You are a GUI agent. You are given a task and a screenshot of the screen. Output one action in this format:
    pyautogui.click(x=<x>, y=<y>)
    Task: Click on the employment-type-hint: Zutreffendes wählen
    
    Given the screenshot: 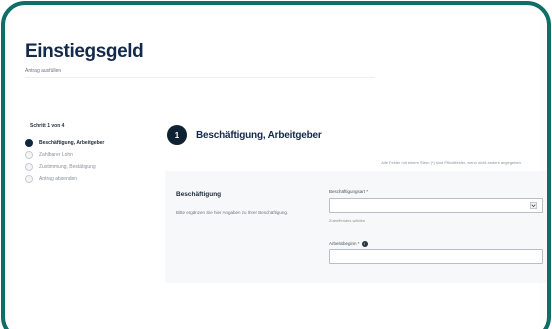 What is the action you would take?
    pyautogui.click(x=347, y=220)
    